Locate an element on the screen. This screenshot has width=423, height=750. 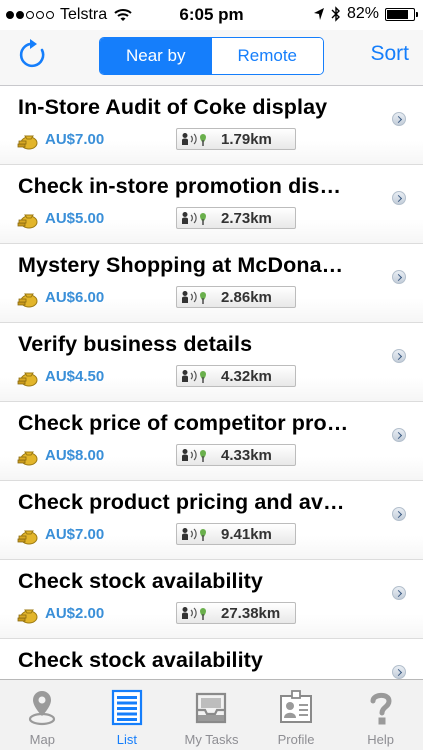
tab-help: Help is located at coordinates (380, 715).